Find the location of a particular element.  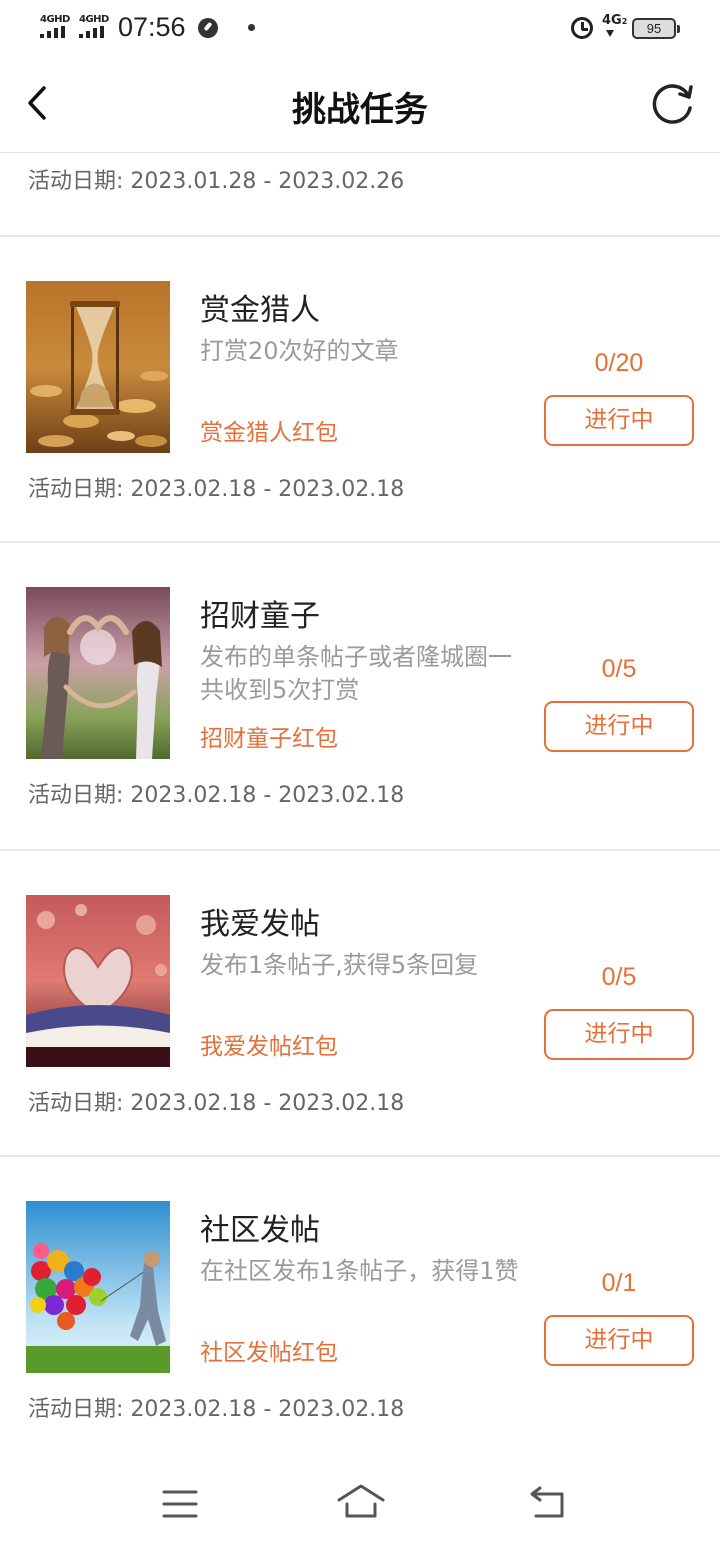

task-image-book-heart is located at coordinates (98, 981).